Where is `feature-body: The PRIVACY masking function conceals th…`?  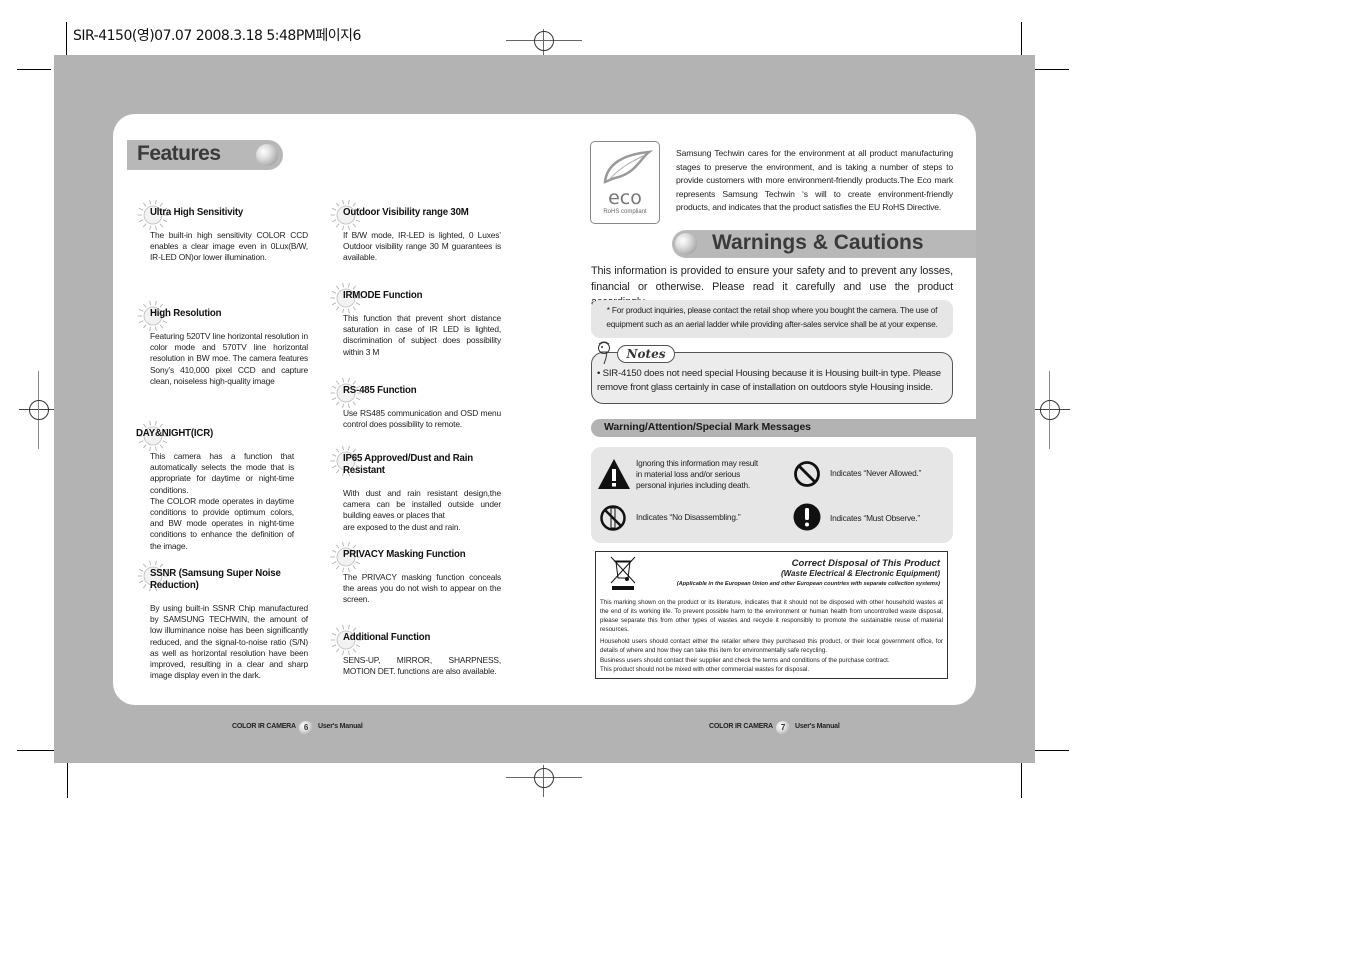 feature-body: The PRIVACY masking function conceals th… is located at coordinates (422, 588).